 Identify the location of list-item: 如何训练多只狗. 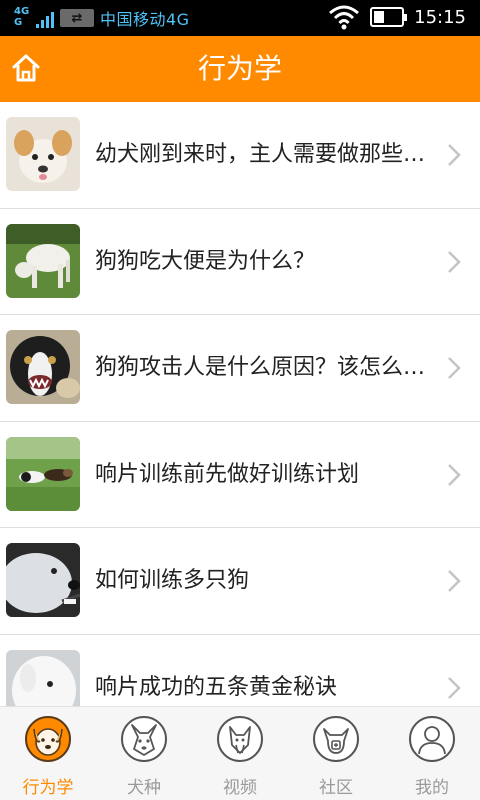
(240, 581).